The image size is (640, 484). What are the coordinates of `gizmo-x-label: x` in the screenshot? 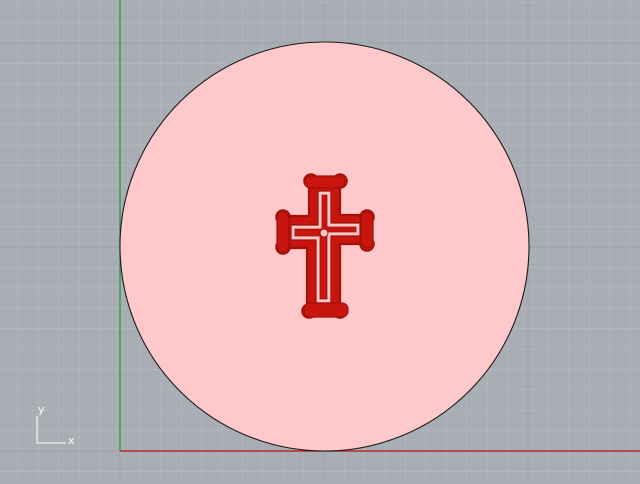 It's located at (71, 440).